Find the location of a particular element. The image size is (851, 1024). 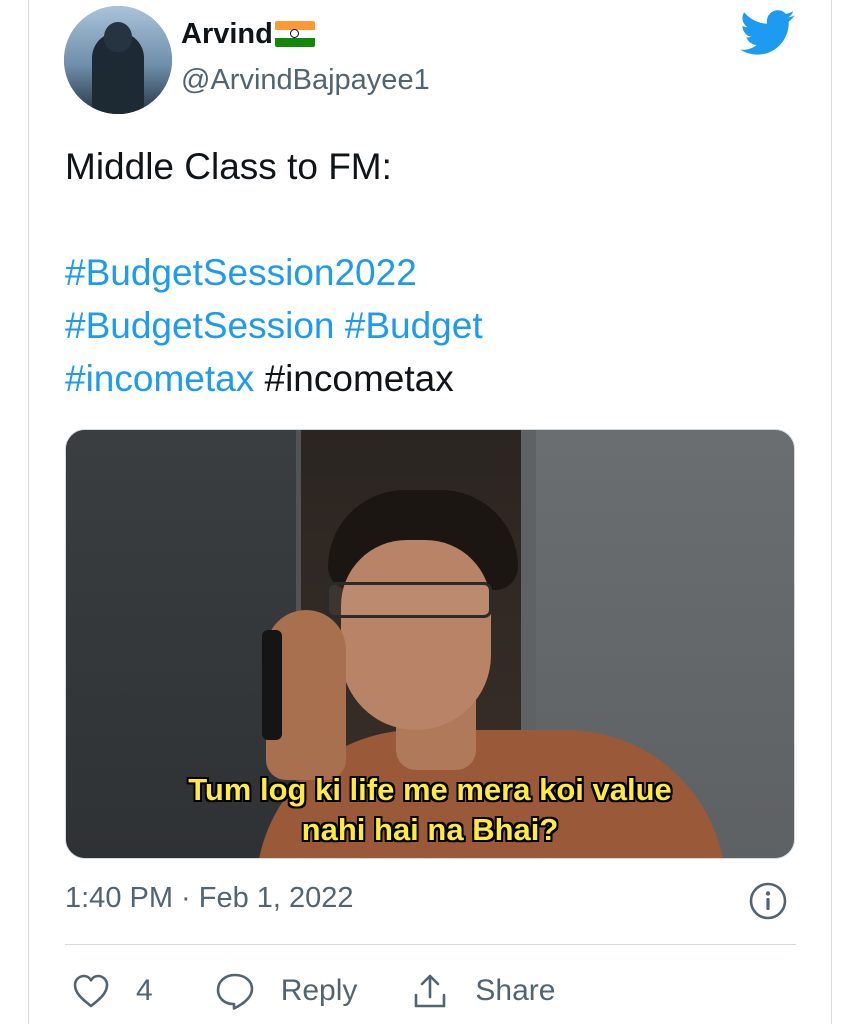

like-button: 4 is located at coordinates (112, 991).